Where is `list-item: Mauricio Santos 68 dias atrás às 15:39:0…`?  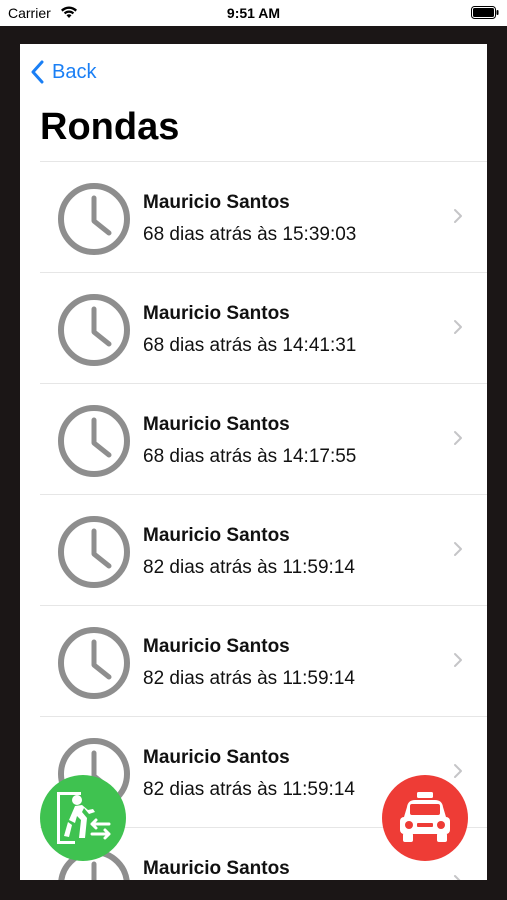
list-item: Mauricio Santos 68 dias atrás às 15:39:0… is located at coordinates (263, 217).